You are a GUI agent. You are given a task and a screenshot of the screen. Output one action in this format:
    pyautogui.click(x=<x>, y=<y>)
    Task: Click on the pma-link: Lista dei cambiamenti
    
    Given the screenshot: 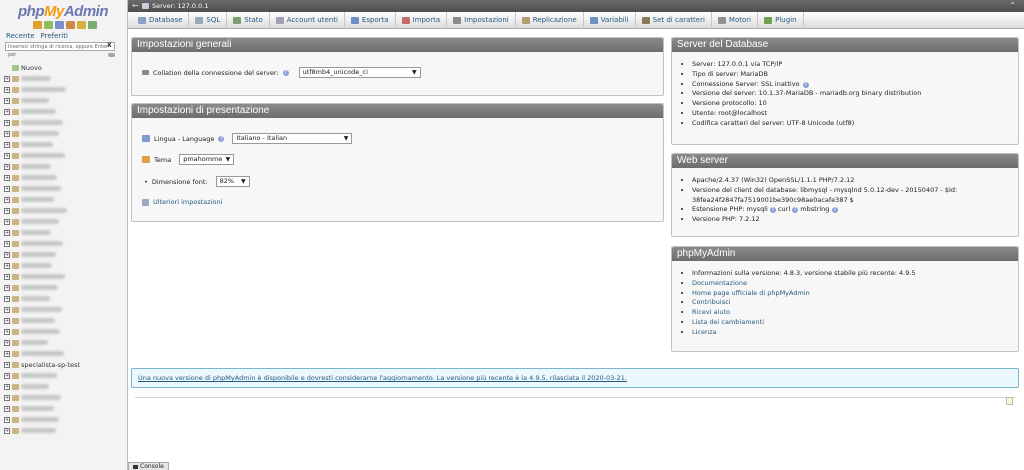 What is the action you would take?
    pyautogui.click(x=728, y=322)
    